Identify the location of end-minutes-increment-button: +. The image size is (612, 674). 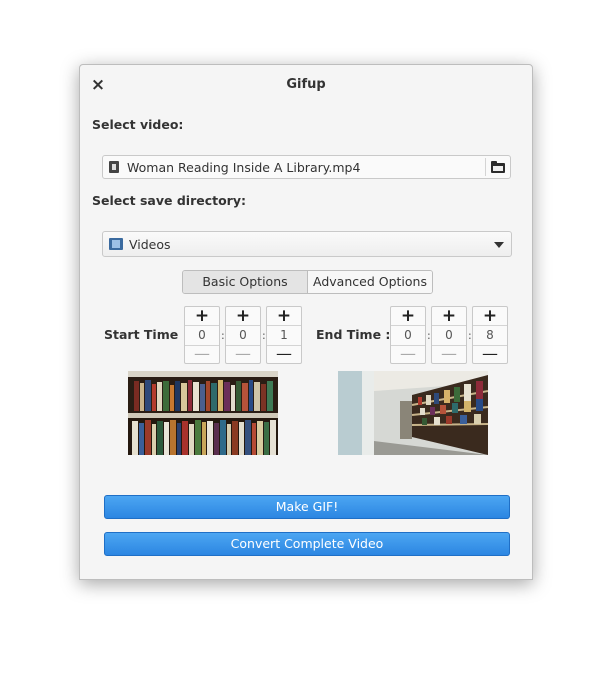
(449, 316).